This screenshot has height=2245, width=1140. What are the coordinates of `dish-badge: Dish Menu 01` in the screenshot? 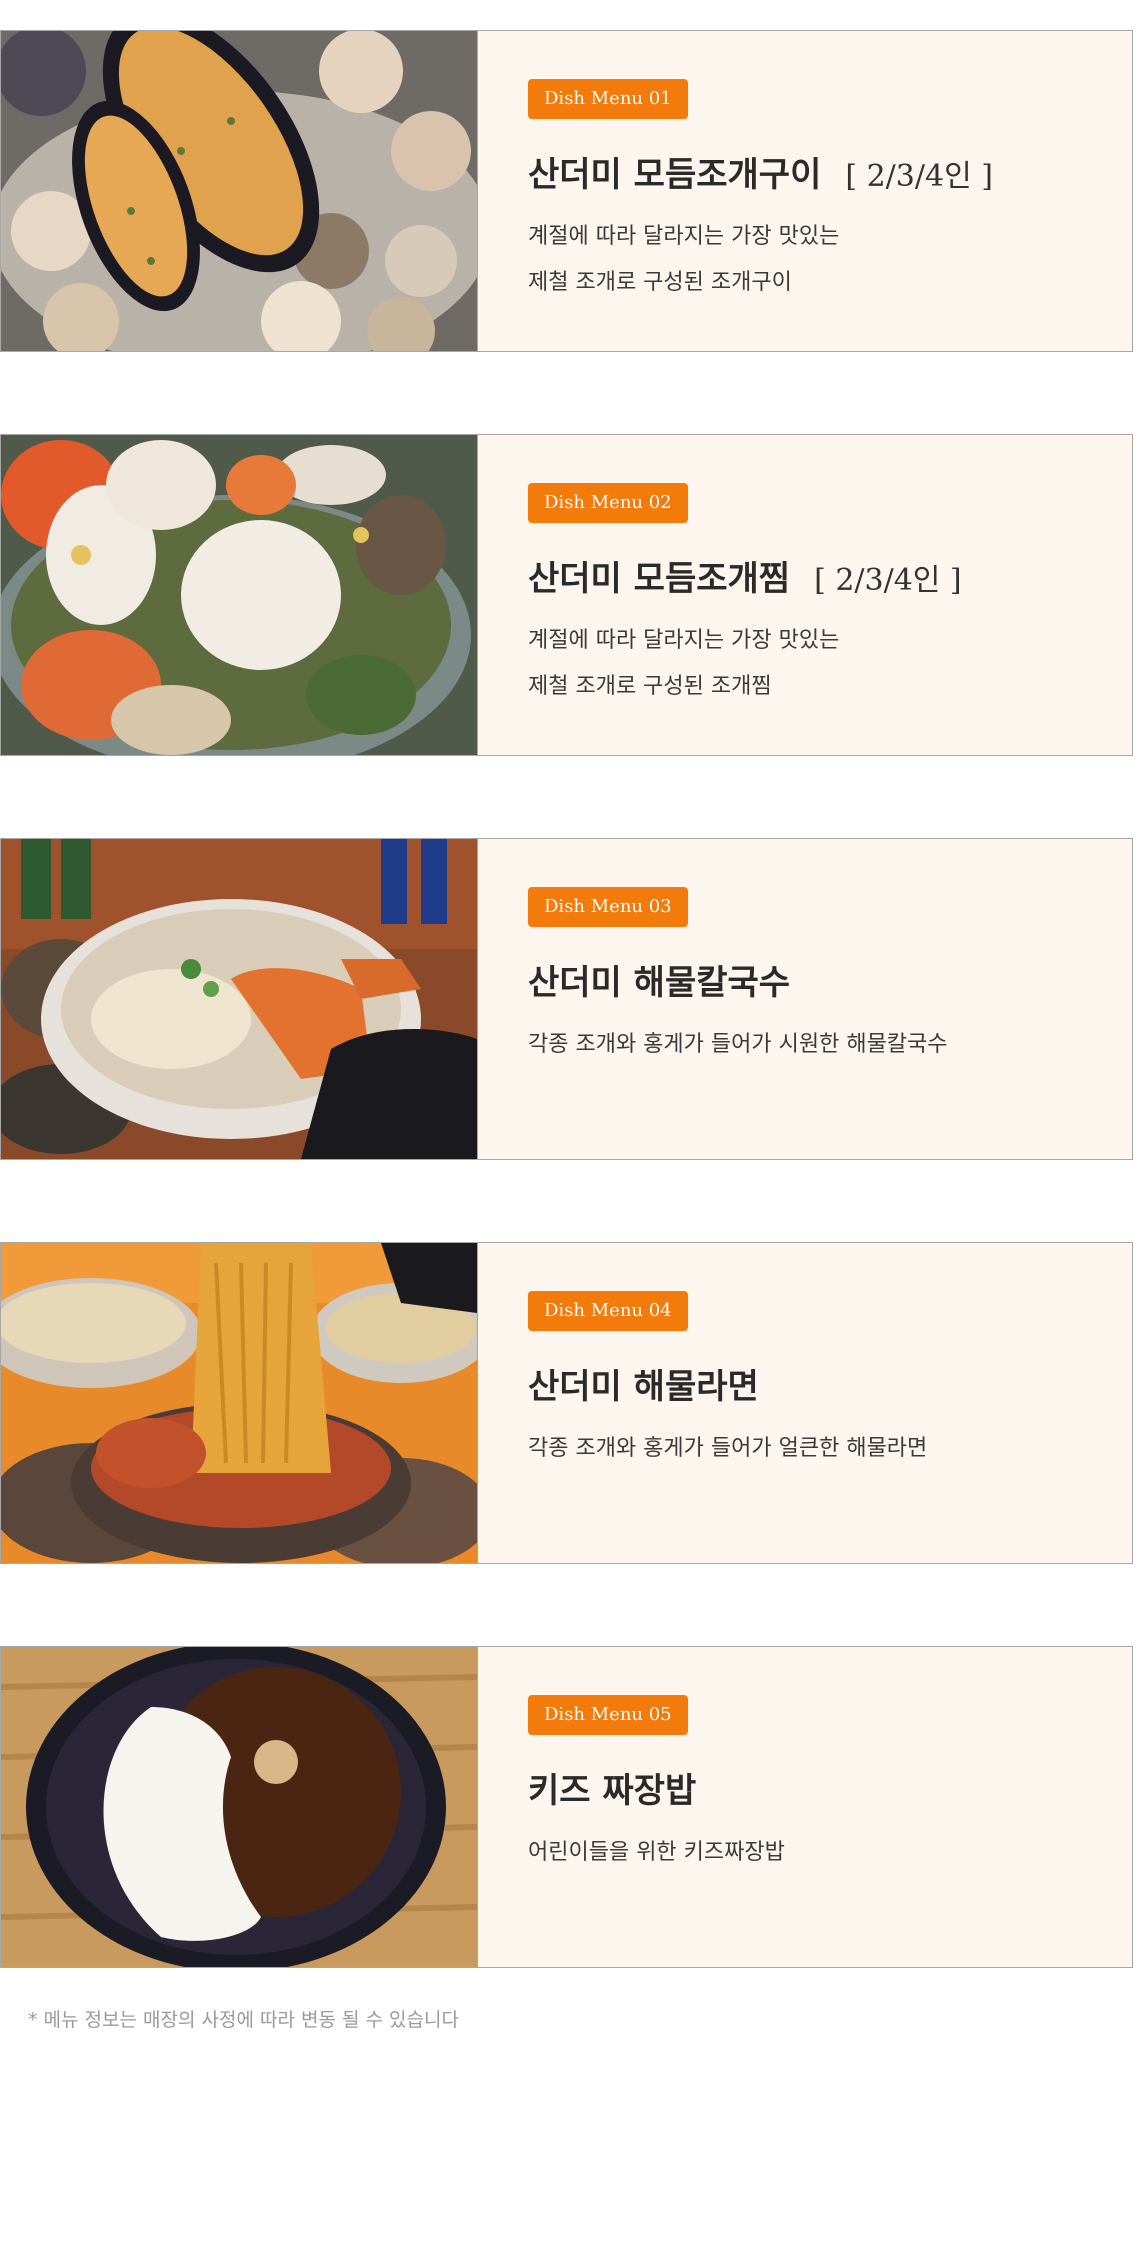 It's located at (608, 99).